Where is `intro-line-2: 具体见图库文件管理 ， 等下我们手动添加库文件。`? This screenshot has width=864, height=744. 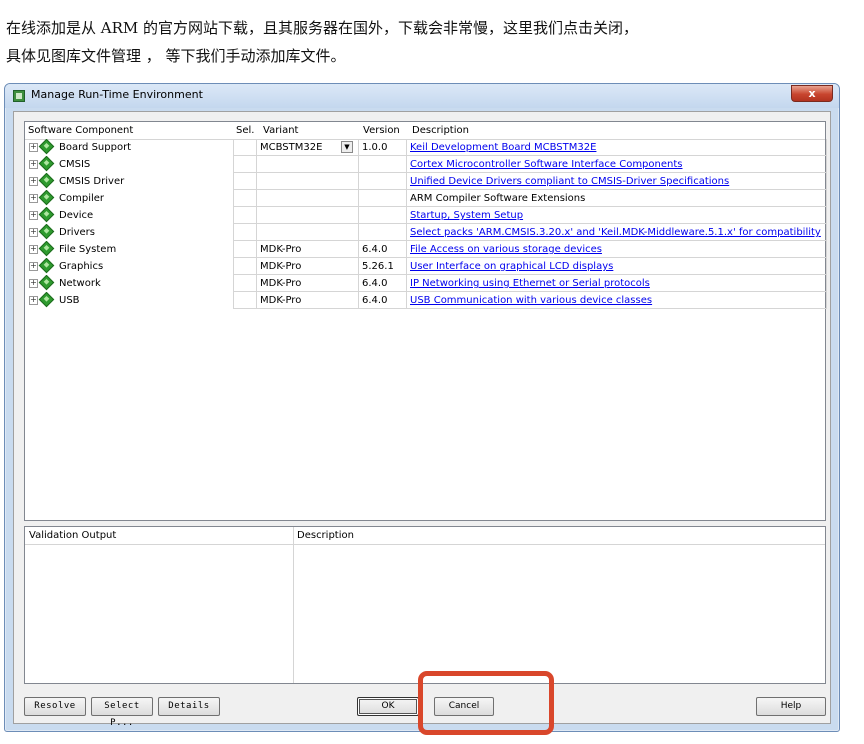 intro-line-2: 具体见图库文件管理 ， 等下我们手动添加库文件。 is located at coordinates (176, 56).